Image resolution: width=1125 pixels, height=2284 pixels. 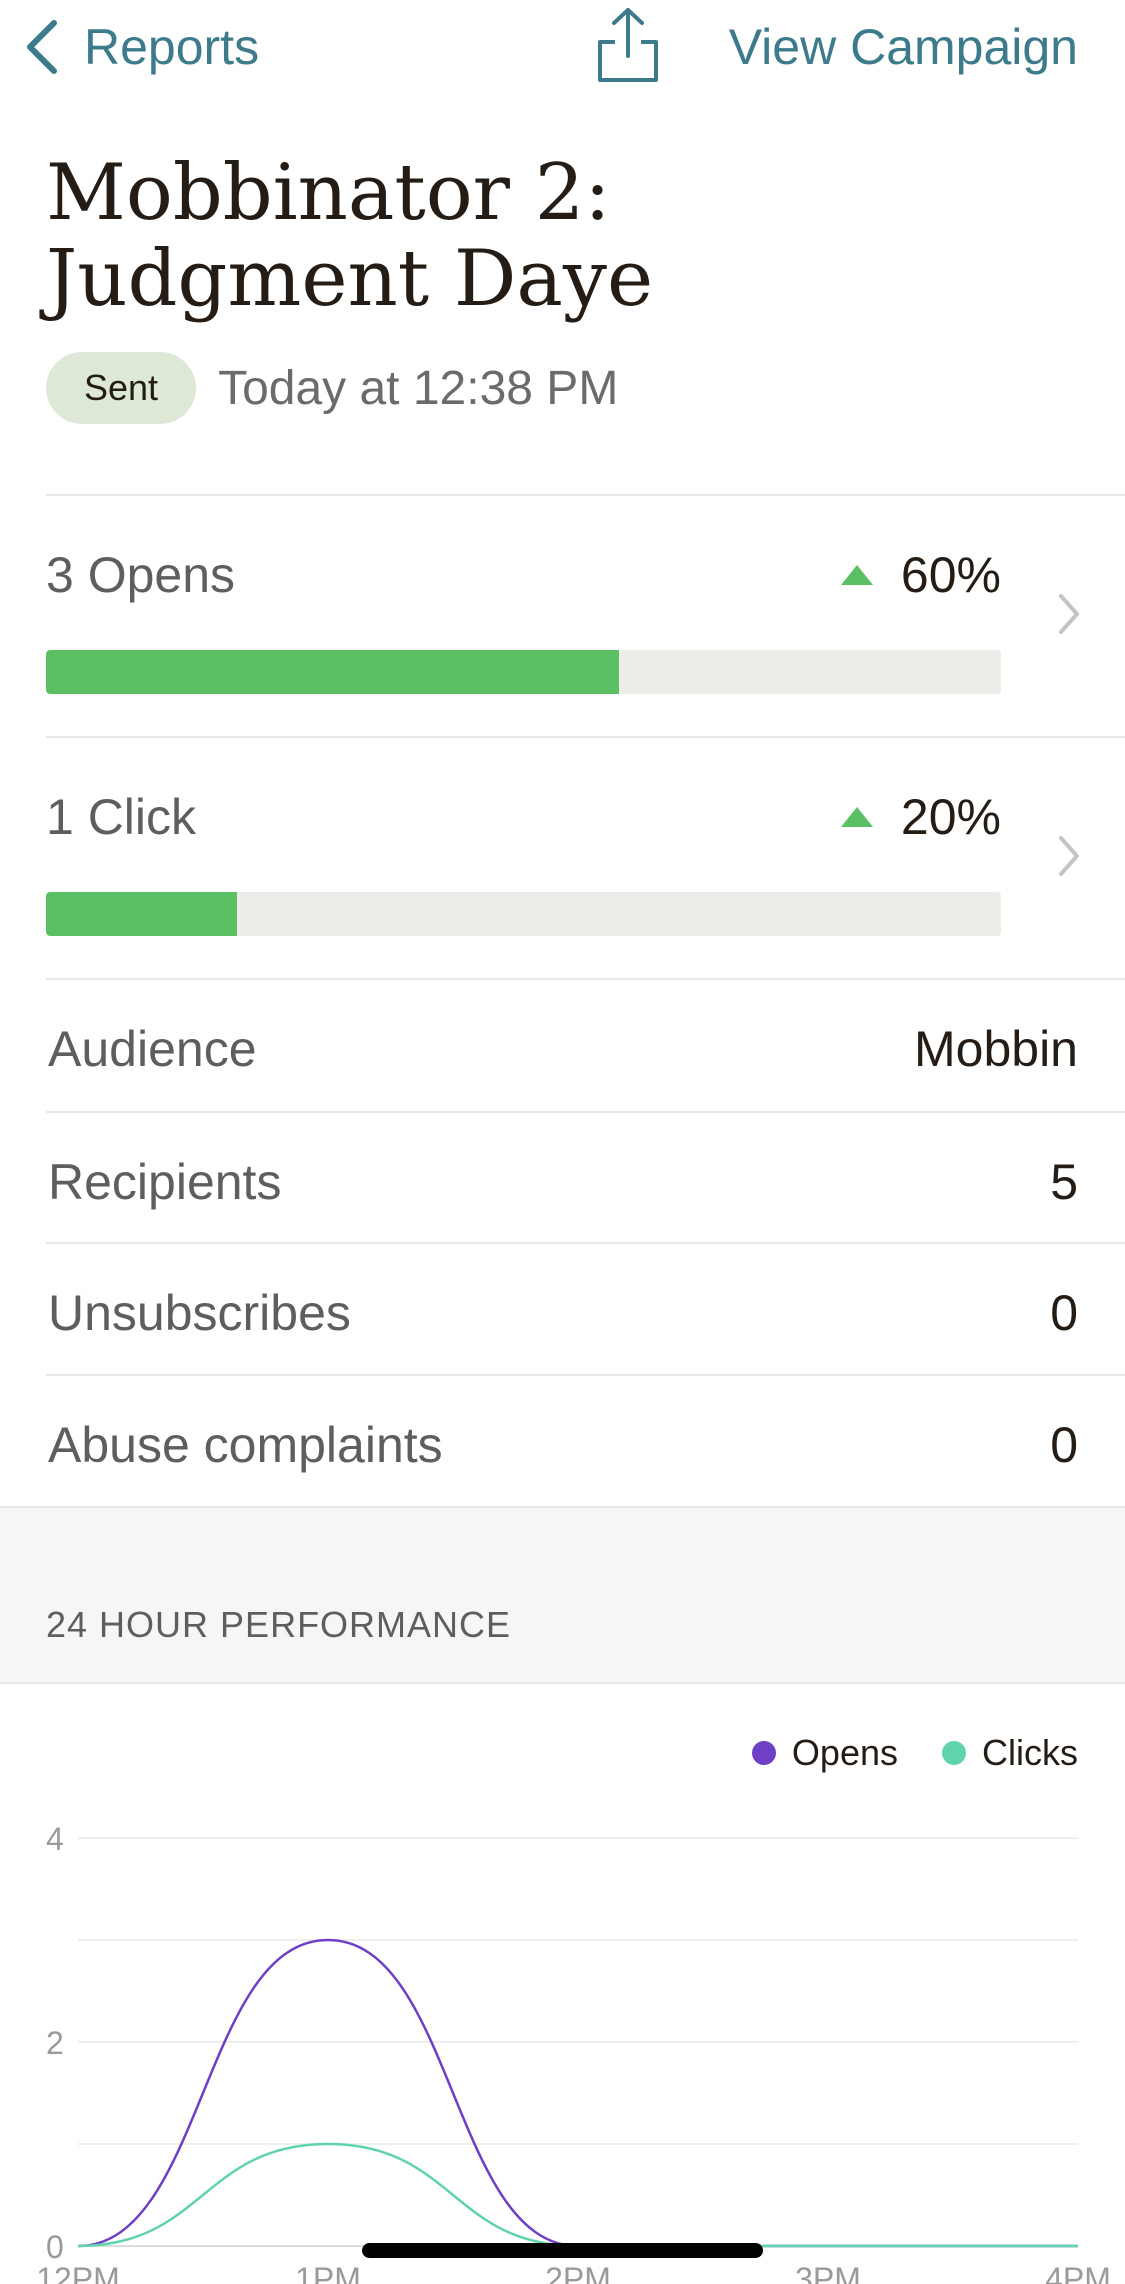 I want to click on detail-row-unsubscribes: Unsubscribes 0, so click(x=562, y=1310).